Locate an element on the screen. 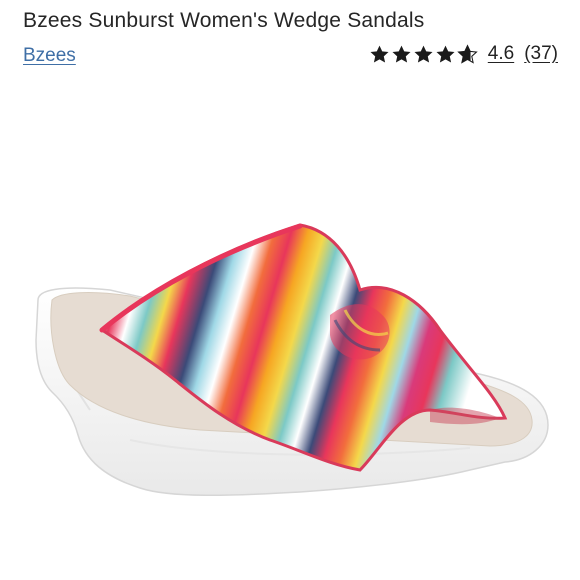  rating-value: 4.6 is located at coordinates (501, 54).